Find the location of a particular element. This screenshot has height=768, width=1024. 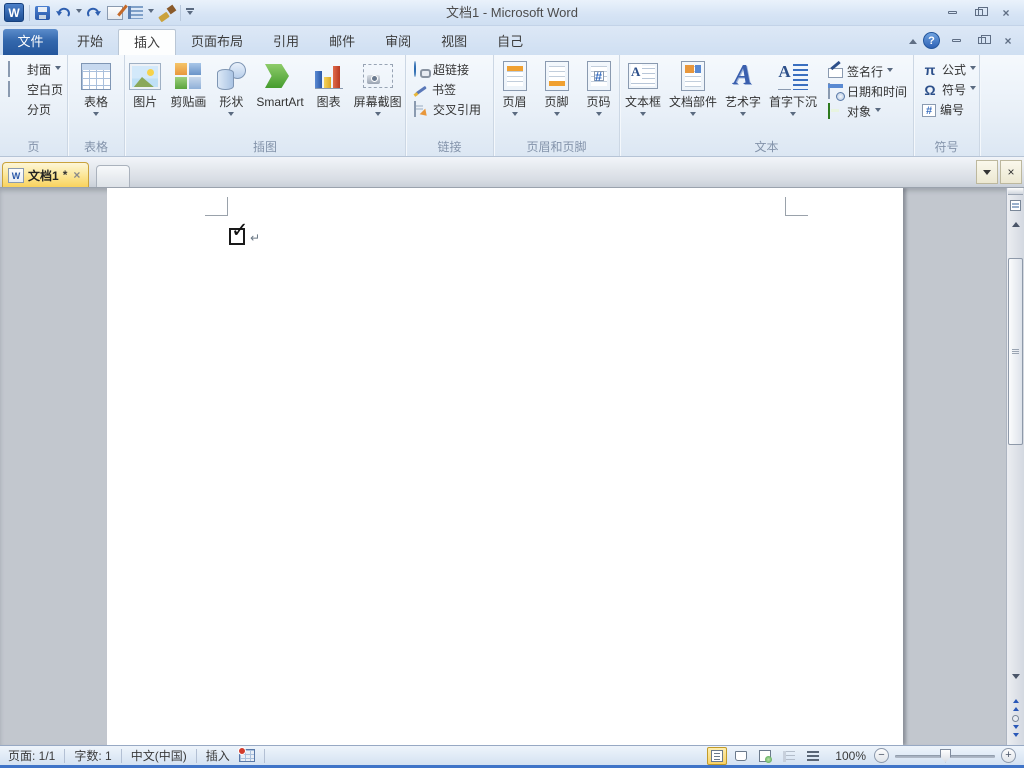

signature-line-button: 签名行 is located at coordinates (860, 71).